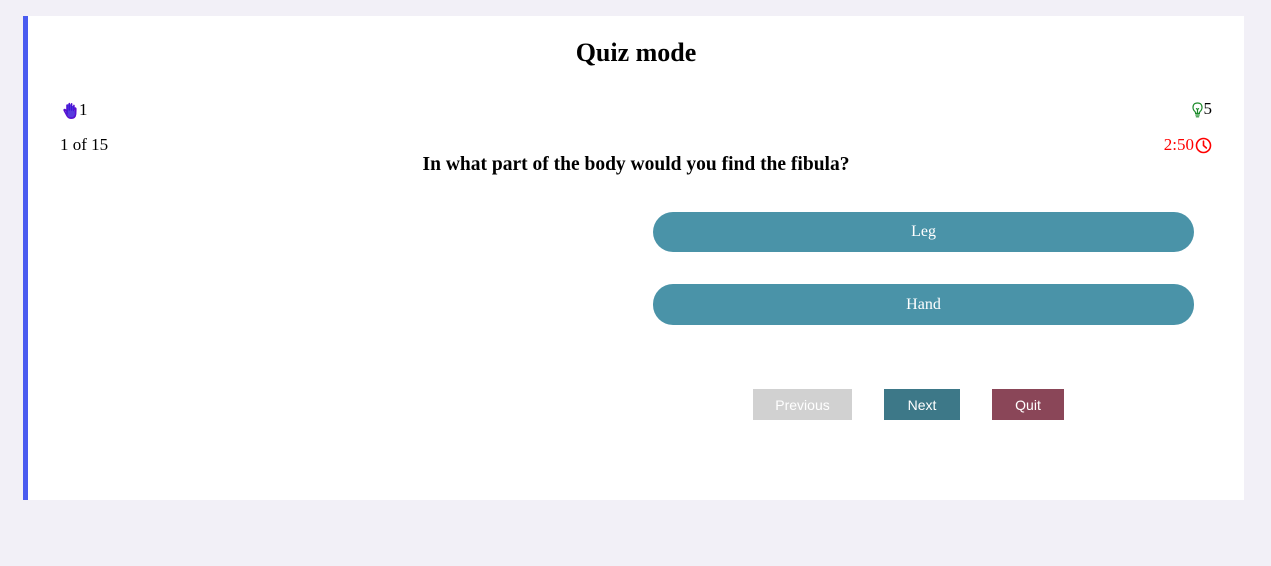  What do you see at coordinates (923, 232) in the screenshot?
I see `answer-option-leg: Leg` at bounding box center [923, 232].